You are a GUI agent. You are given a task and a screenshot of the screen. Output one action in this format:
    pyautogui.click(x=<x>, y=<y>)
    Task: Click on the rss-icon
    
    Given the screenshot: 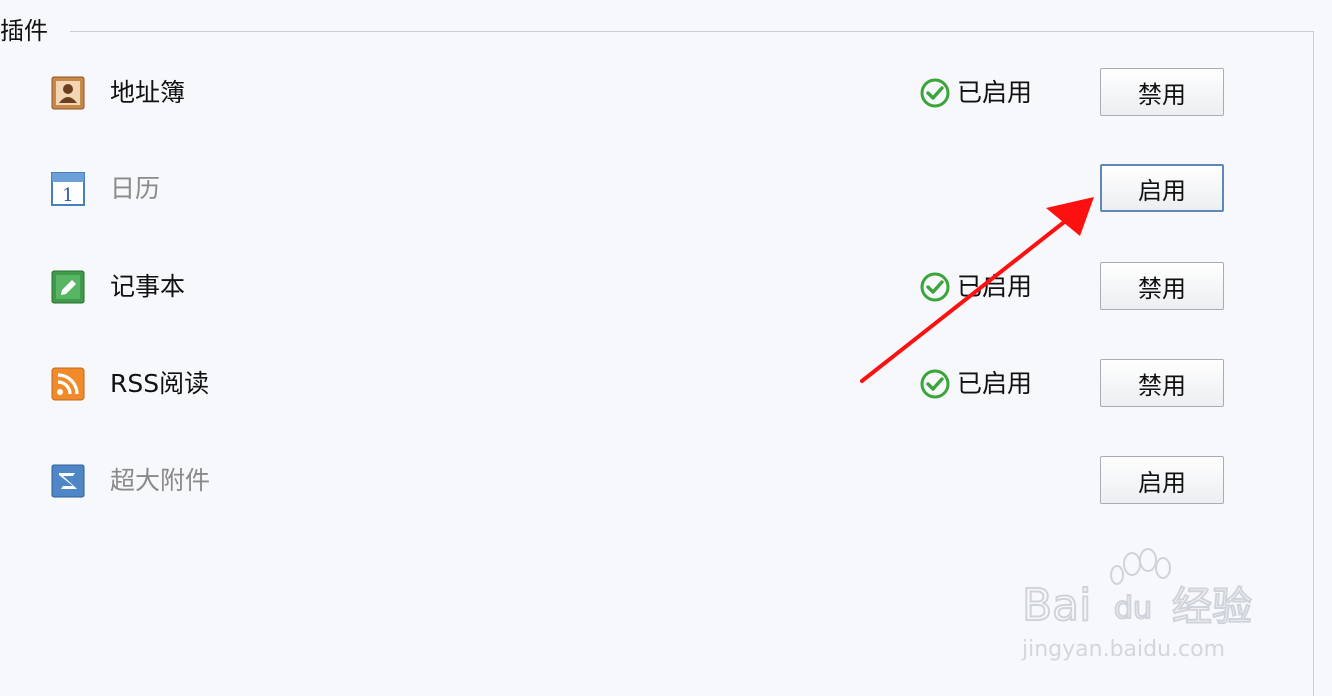 What is the action you would take?
    pyautogui.click(x=68, y=384)
    